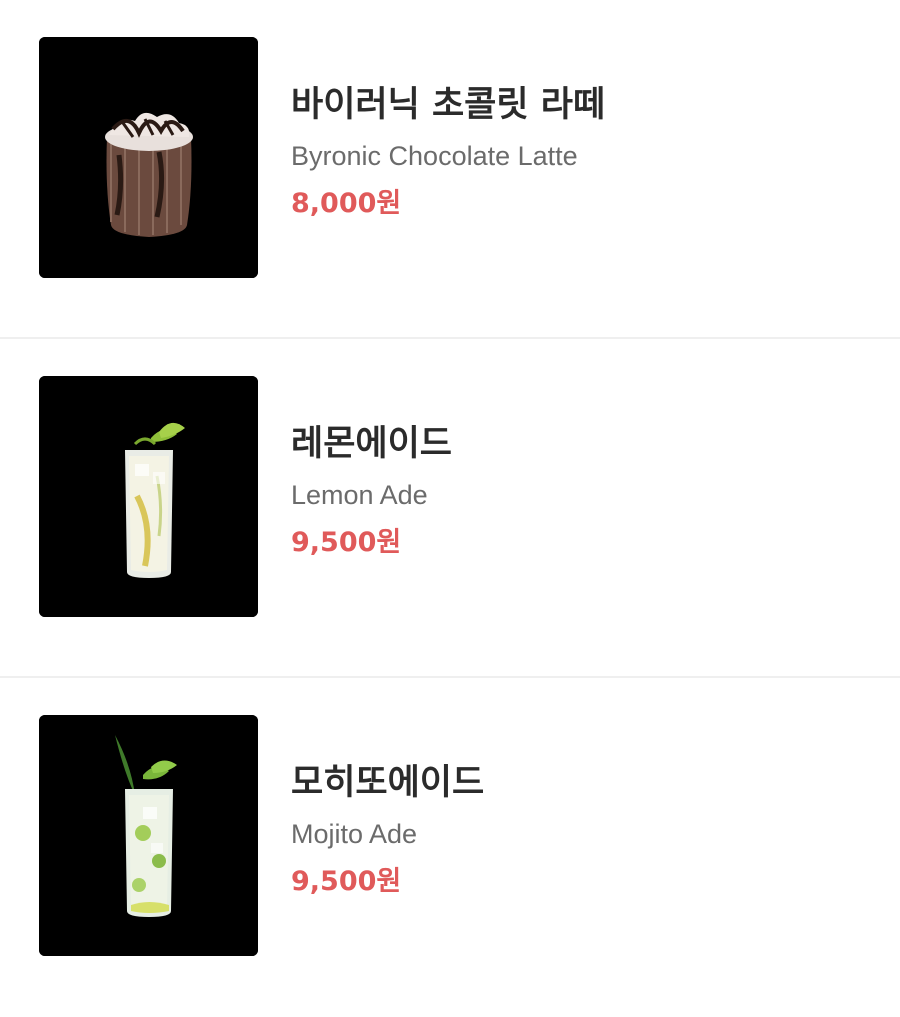 This screenshot has height=1017, width=900. Describe the element at coordinates (434, 156) in the screenshot. I see `item-name-english: Byronic Chocolate Latte` at that location.